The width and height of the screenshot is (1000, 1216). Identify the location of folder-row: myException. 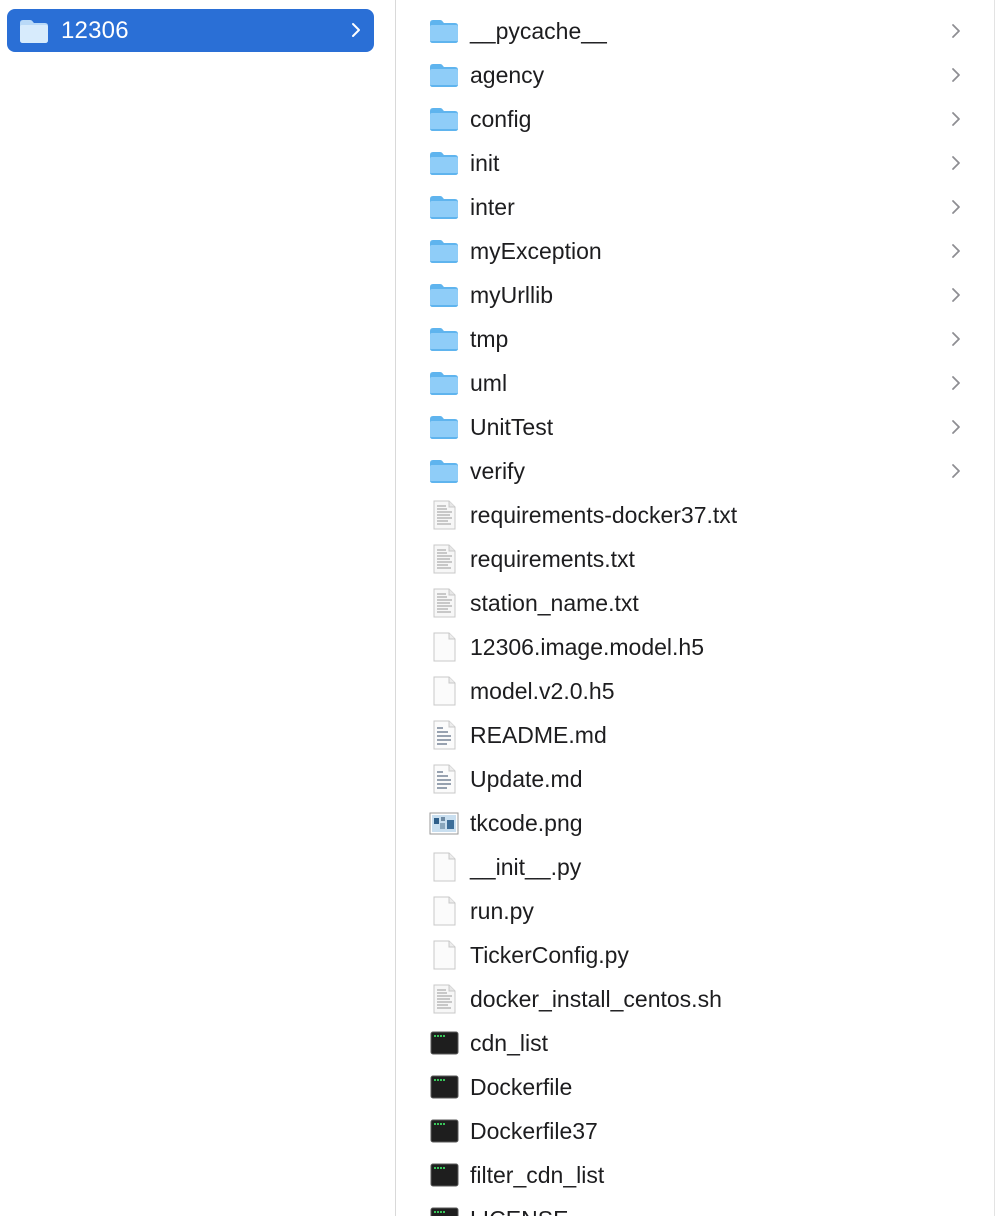
(695, 251).